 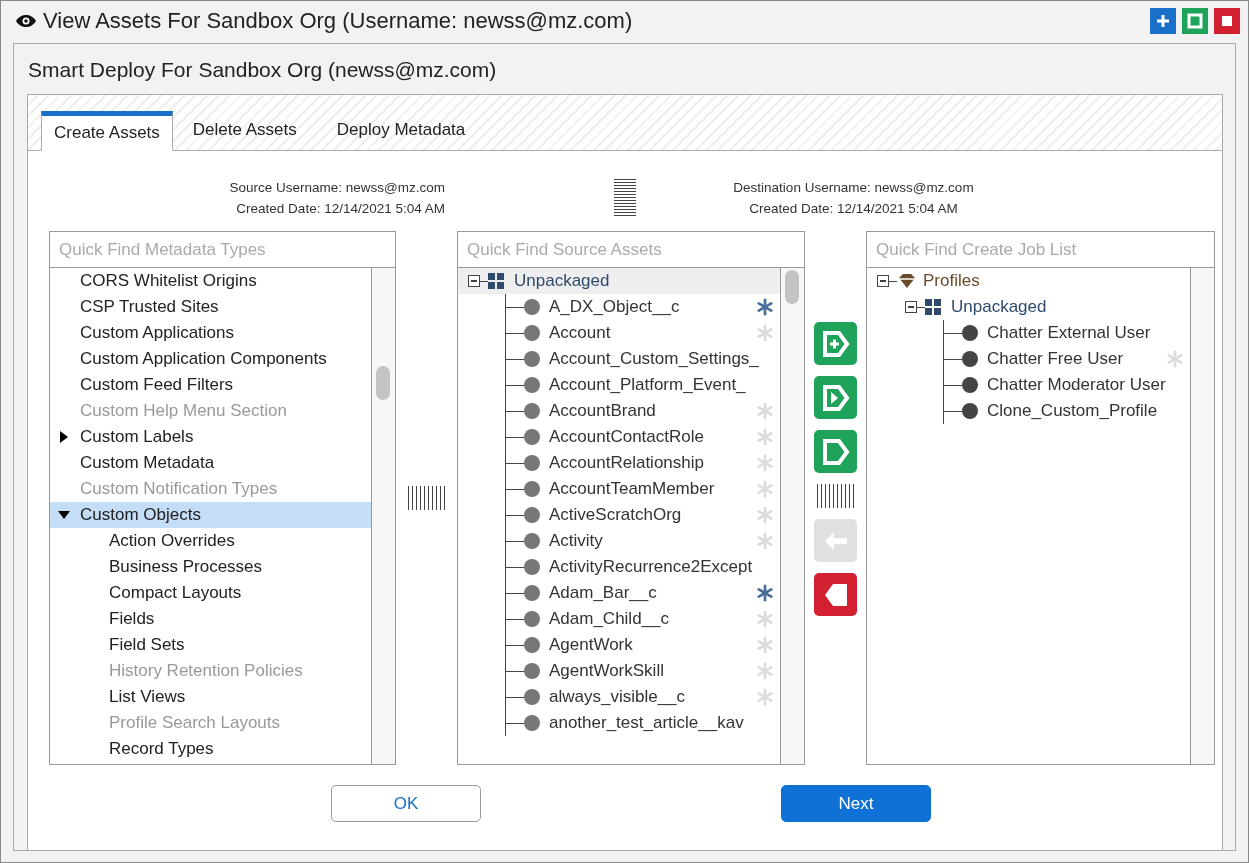 What do you see at coordinates (650, 619) in the screenshot?
I see `asset-label: Adam_Child__c` at bounding box center [650, 619].